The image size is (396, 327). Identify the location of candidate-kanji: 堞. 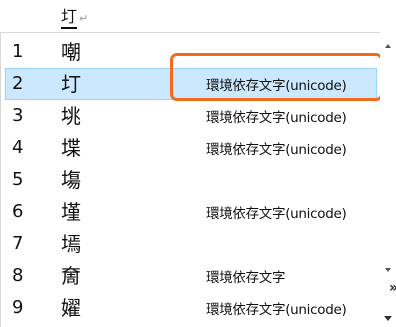
(71, 148).